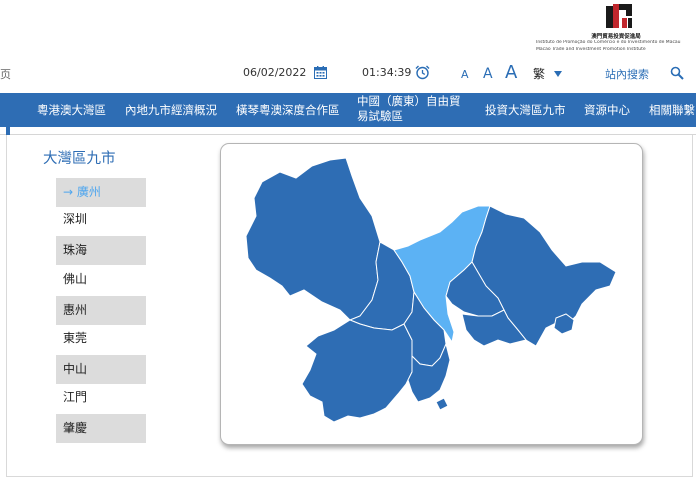 Image resolution: width=696 pixels, height=483 pixels. What do you see at coordinates (442, 404) in the screenshot?
I see `map-region-zhuhai-islands` at bounding box center [442, 404].